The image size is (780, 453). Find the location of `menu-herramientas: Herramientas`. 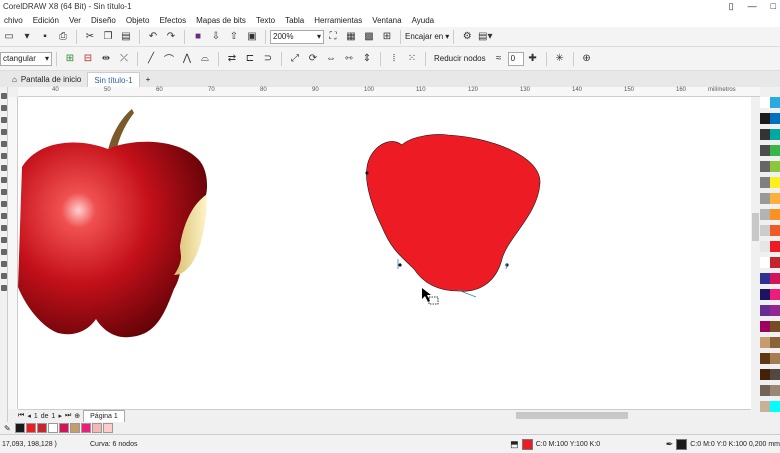

menu-herramientas: Herramientas is located at coordinates (339, 20).